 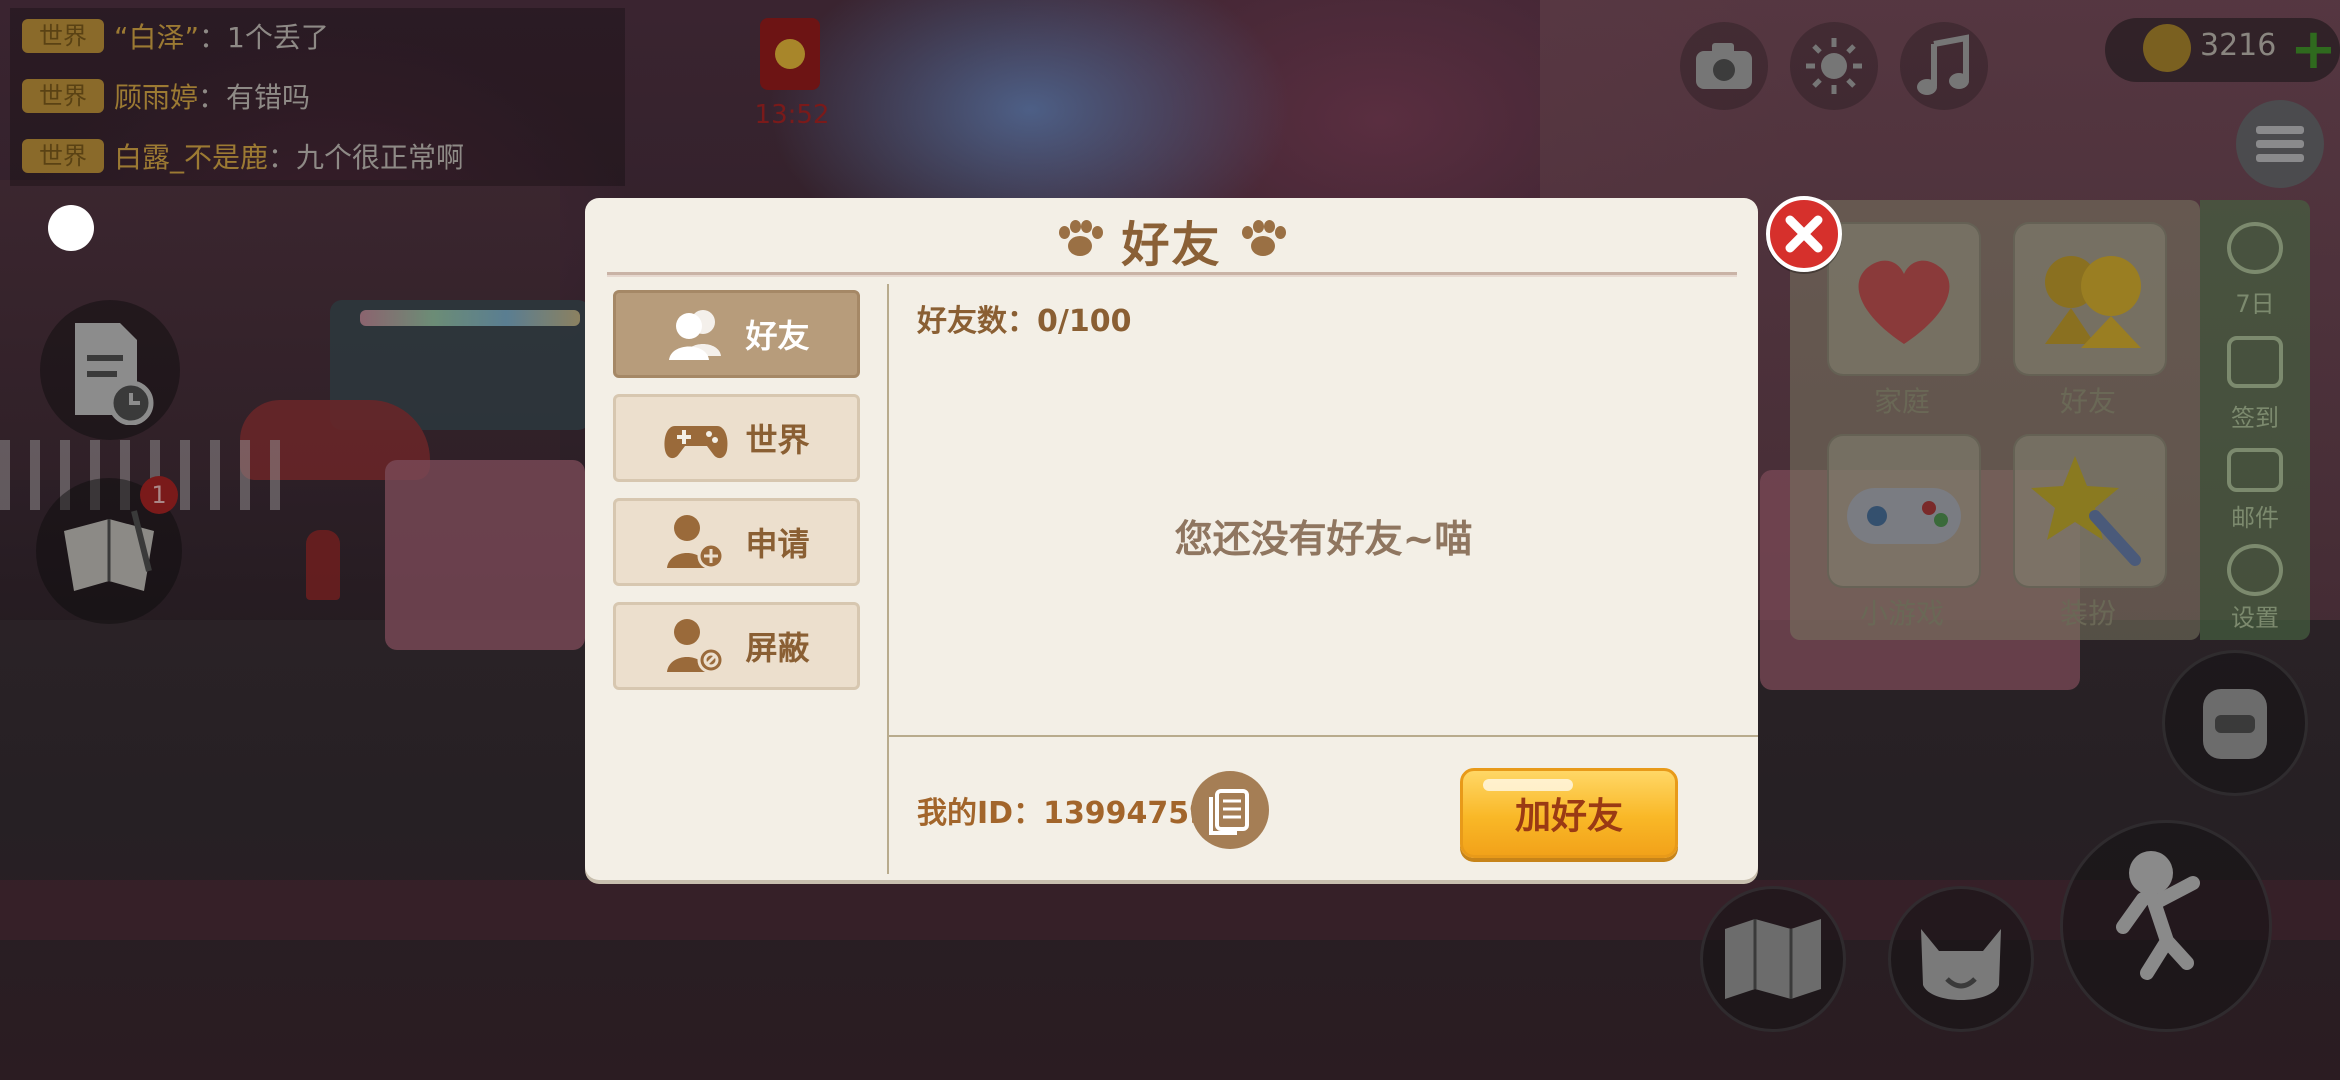 What do you see at coordinates (1568, 816) in the screenshot?
I see `add-friend-label: 加好友` at bounding box center [1568, 816].